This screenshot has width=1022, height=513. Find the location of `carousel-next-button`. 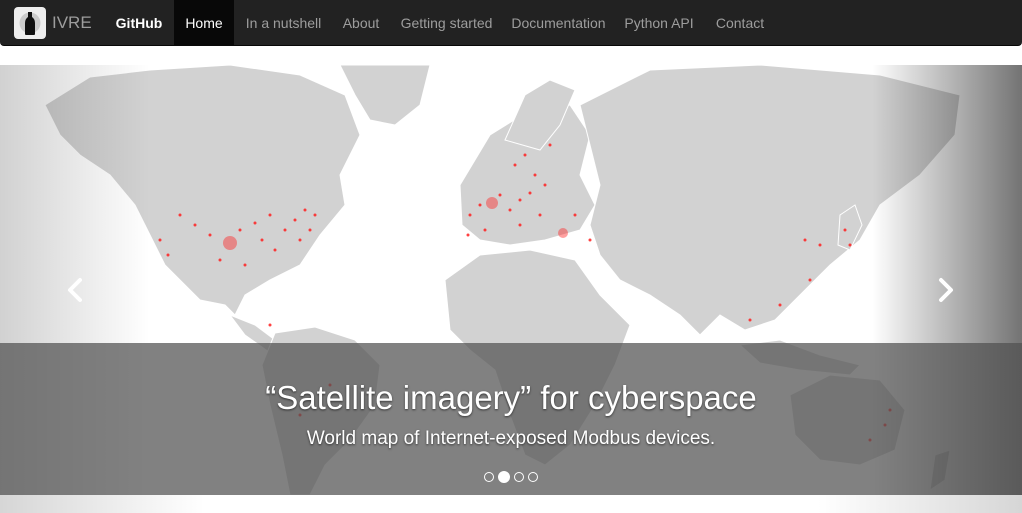

carousel-next-button is located at coordinates (947, 290).